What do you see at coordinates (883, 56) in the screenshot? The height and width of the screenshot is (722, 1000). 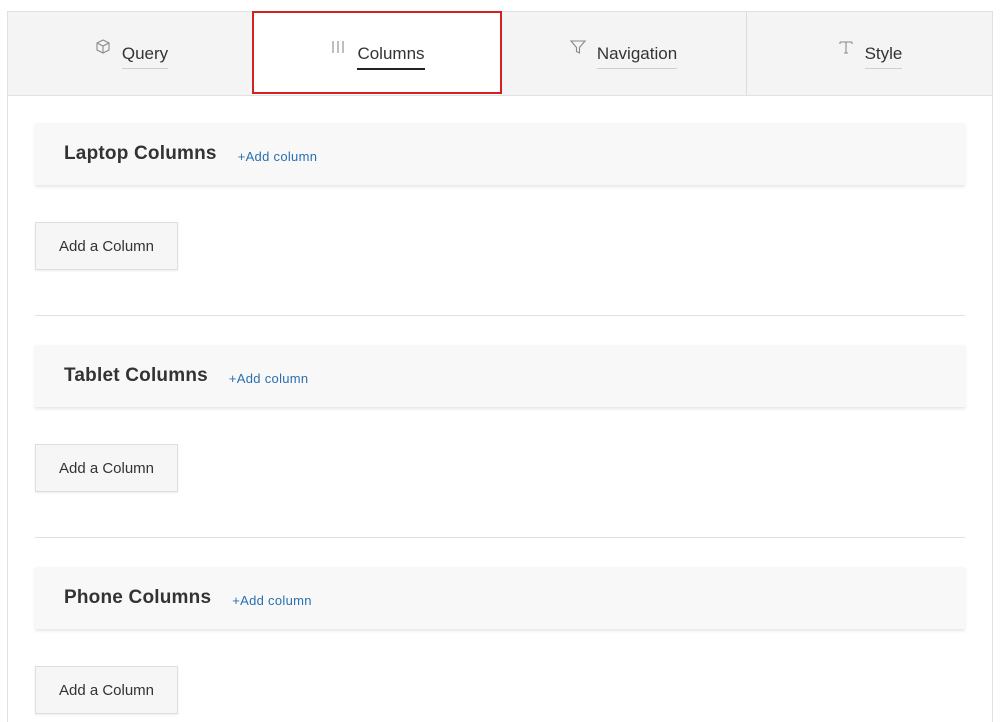 I see `tab-label: Style` at bounding box center [883, 56].